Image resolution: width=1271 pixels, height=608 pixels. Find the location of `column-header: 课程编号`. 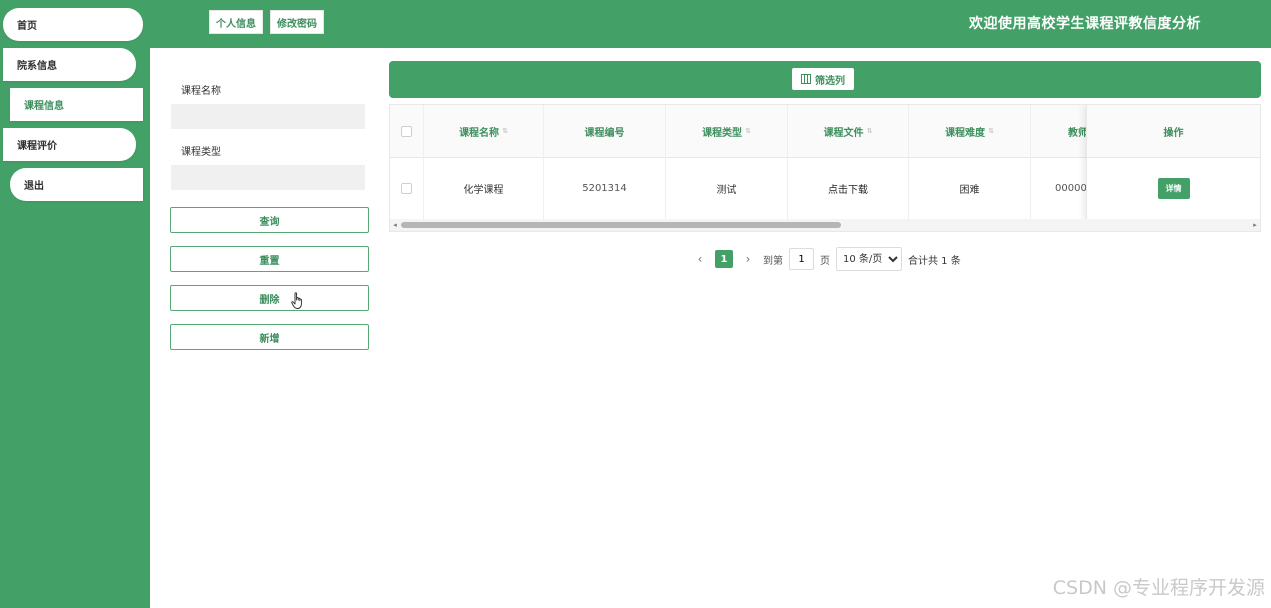

column-header: 课程编号 is located at coordinates (605, 131).